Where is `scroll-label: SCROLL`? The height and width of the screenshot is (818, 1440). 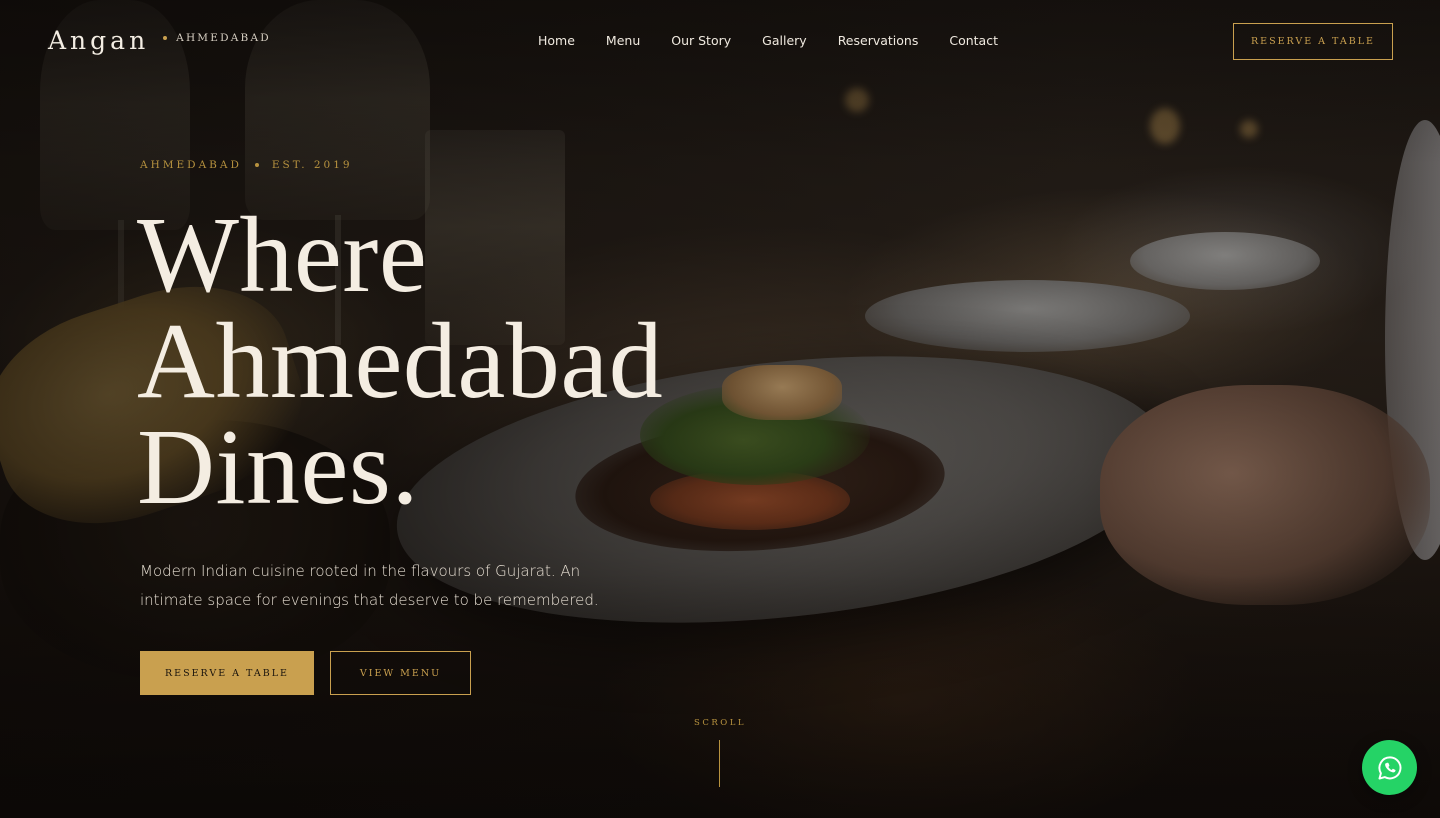
scroll-label: SCROLL is located at coordinates (720, 723).